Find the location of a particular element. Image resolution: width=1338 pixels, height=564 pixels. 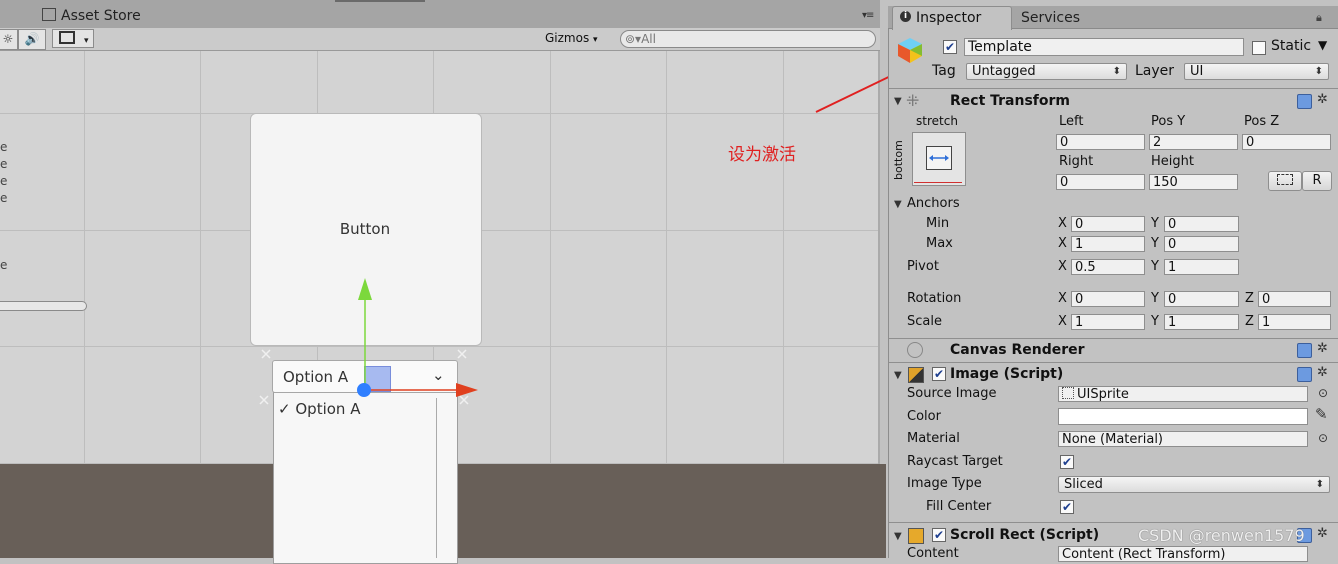

gizmos-label: Gizmos is located at coordinates (567, 38).